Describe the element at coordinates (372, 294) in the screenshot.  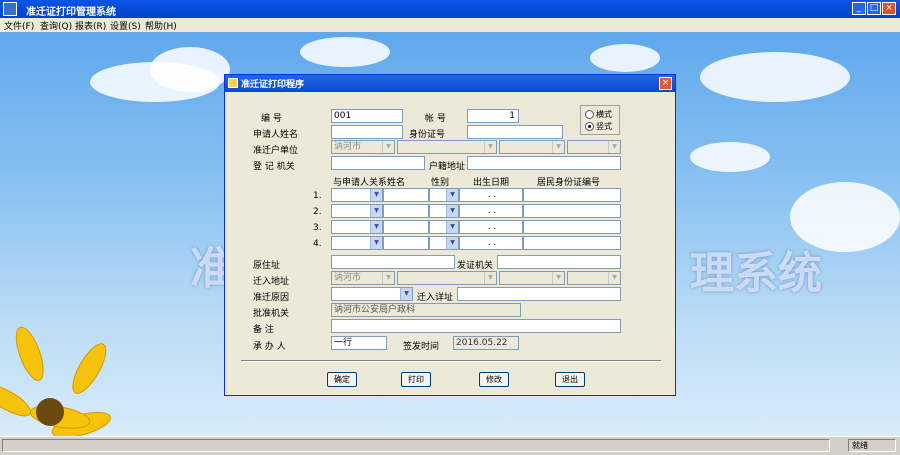
I see `reason-combo: ▼` at that location.